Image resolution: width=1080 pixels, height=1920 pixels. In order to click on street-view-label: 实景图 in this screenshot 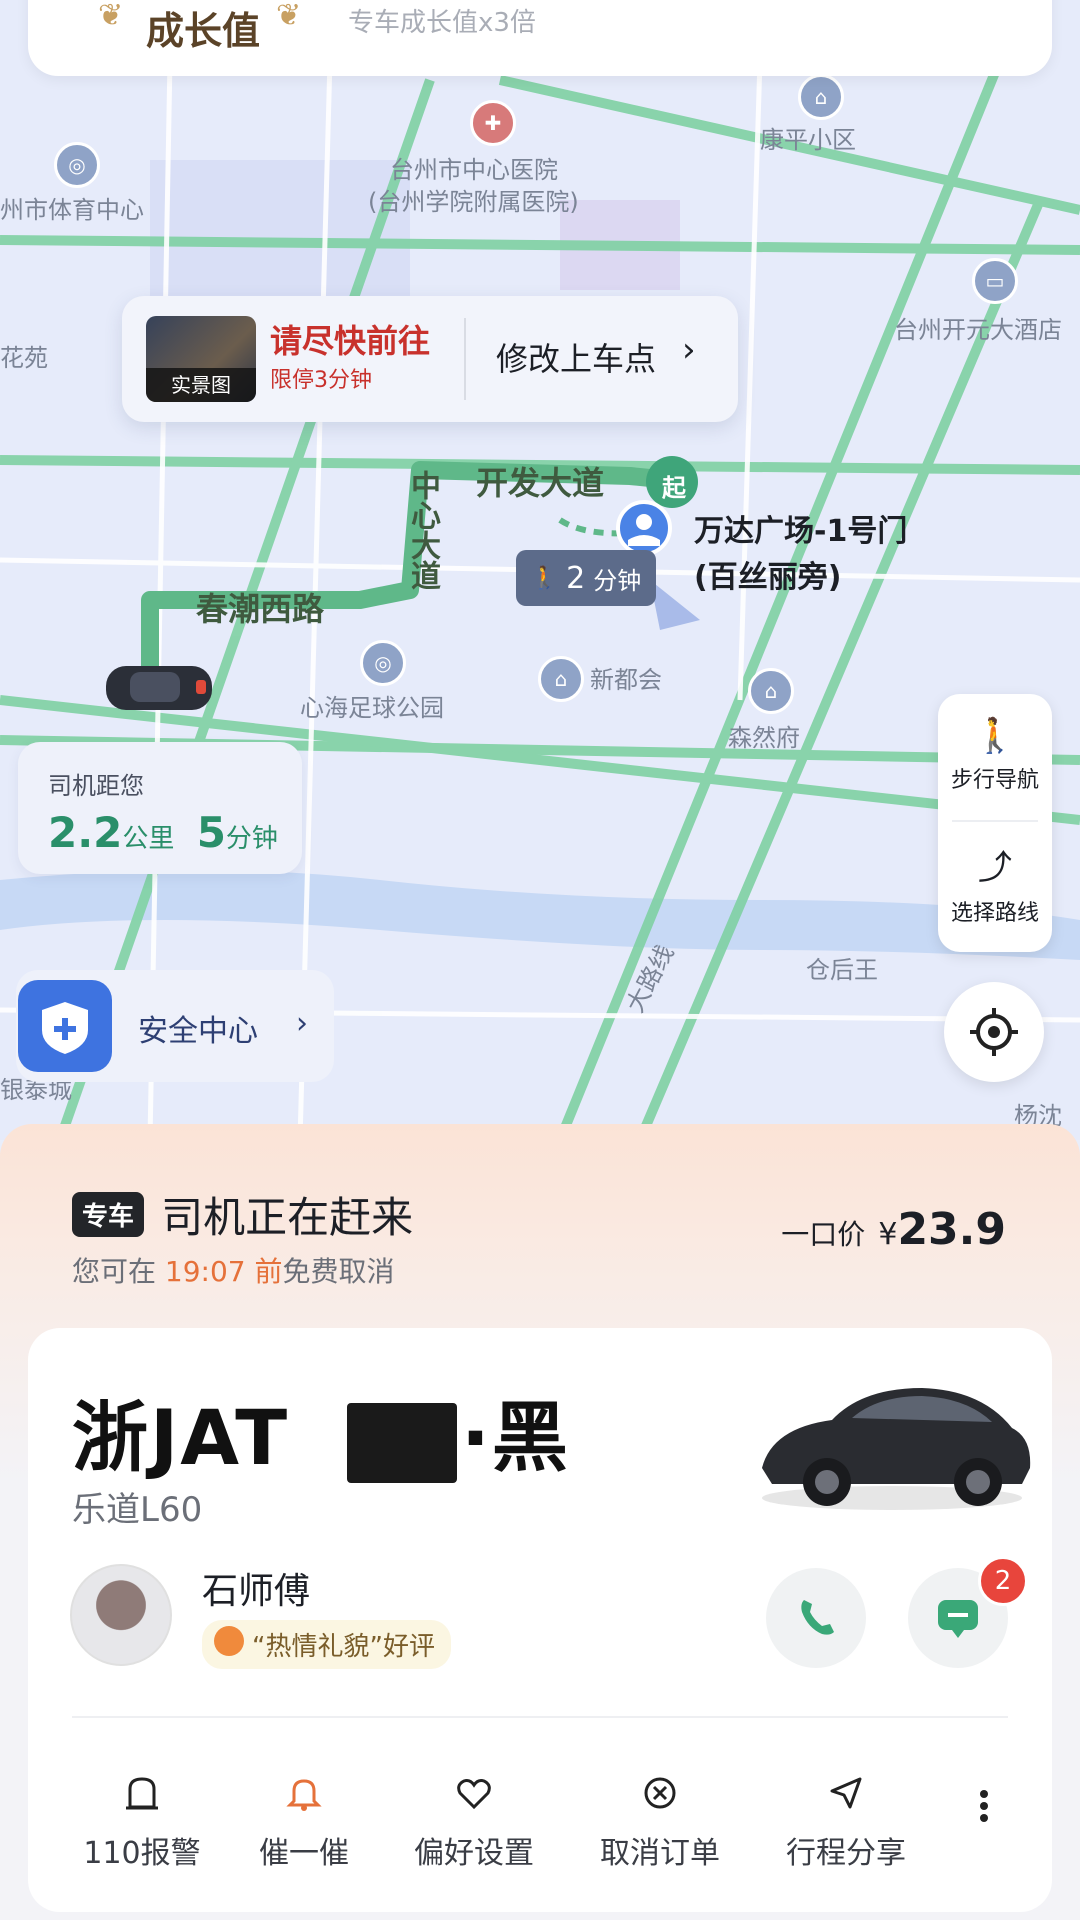, I will do `click(201, 385)`.